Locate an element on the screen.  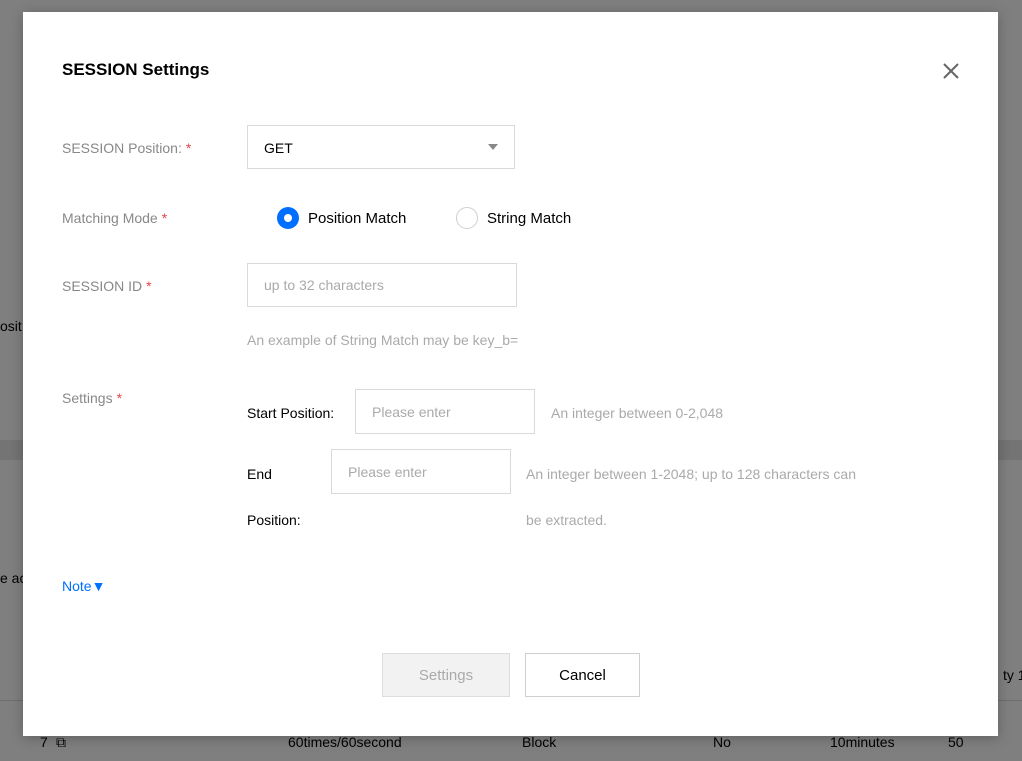
session-position-label: SESSION Position: * is located at coordinates (126, 148).